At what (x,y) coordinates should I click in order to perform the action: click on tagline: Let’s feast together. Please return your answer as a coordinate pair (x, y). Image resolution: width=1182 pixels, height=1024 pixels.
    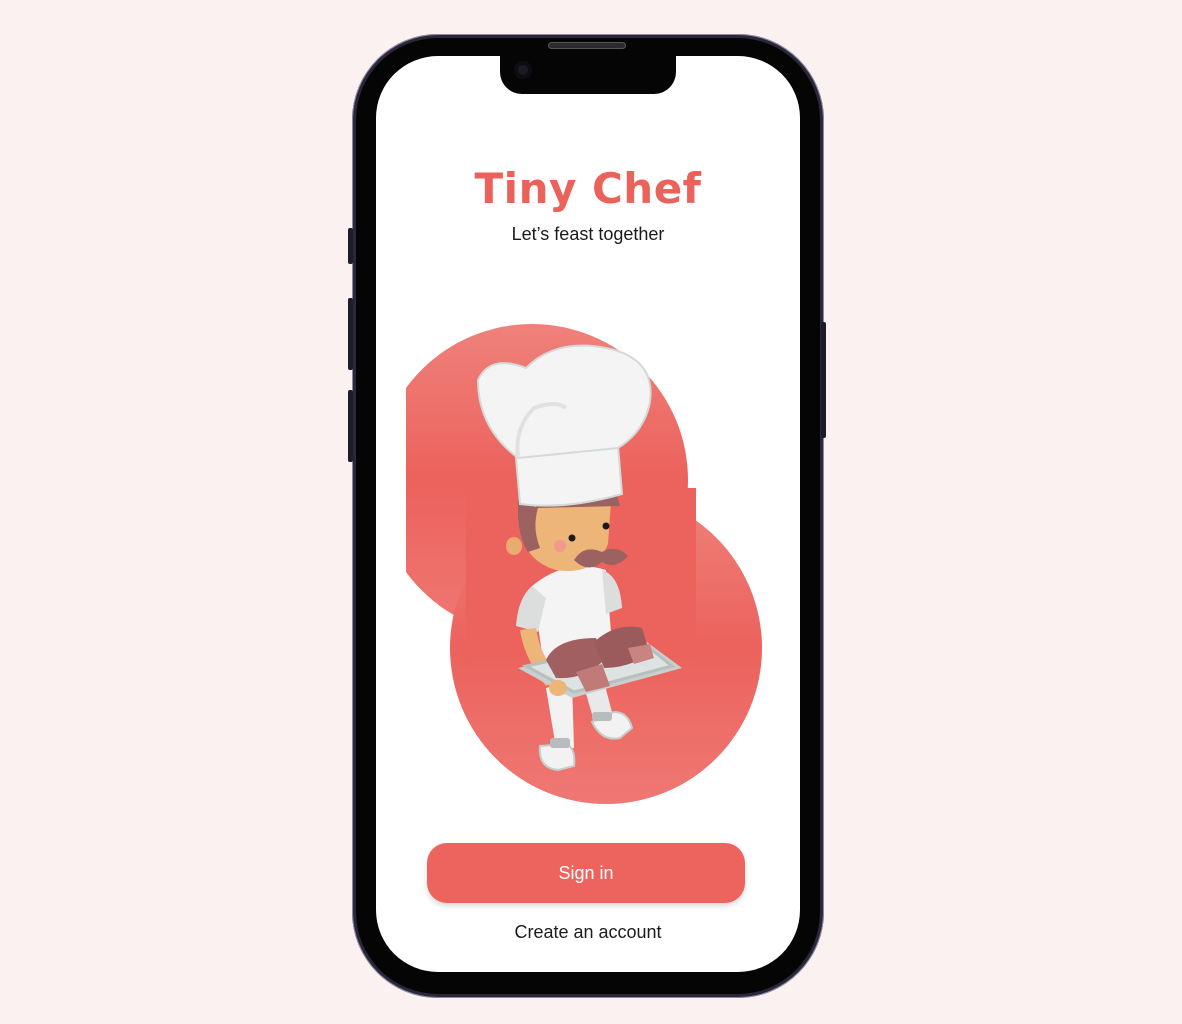
    Looking at the image, I should click on (588, 234).